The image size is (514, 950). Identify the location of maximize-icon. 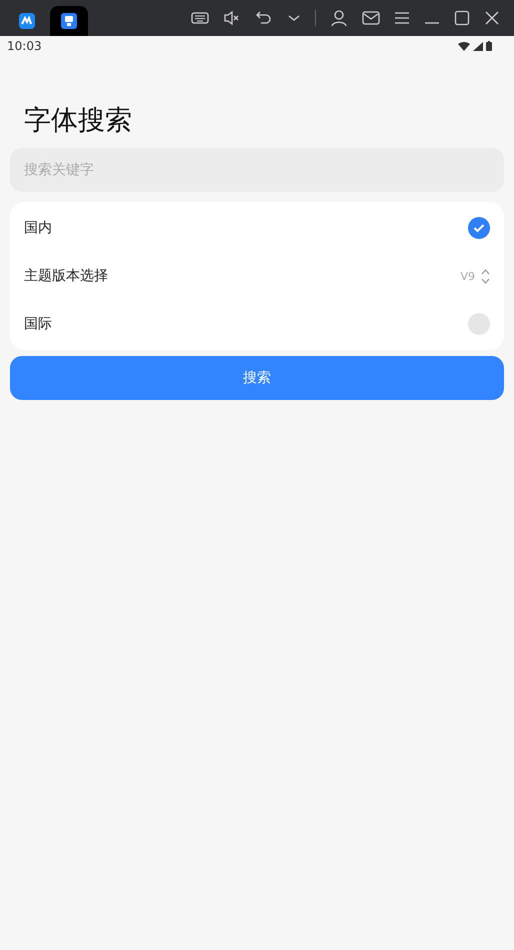
(462, 18).